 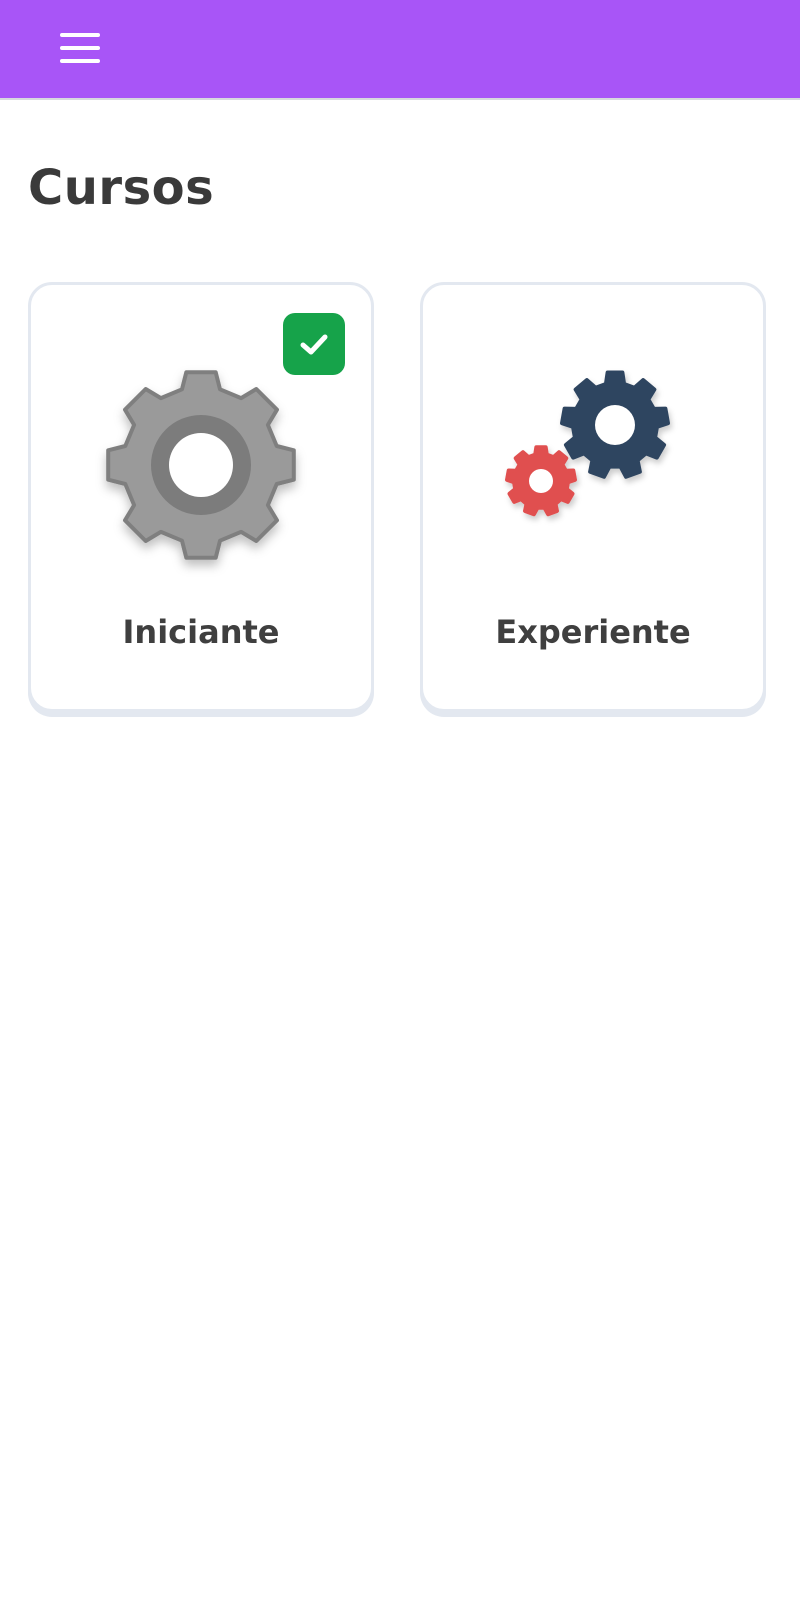 I want to click on gears-icon, so click(x=587, y=443).